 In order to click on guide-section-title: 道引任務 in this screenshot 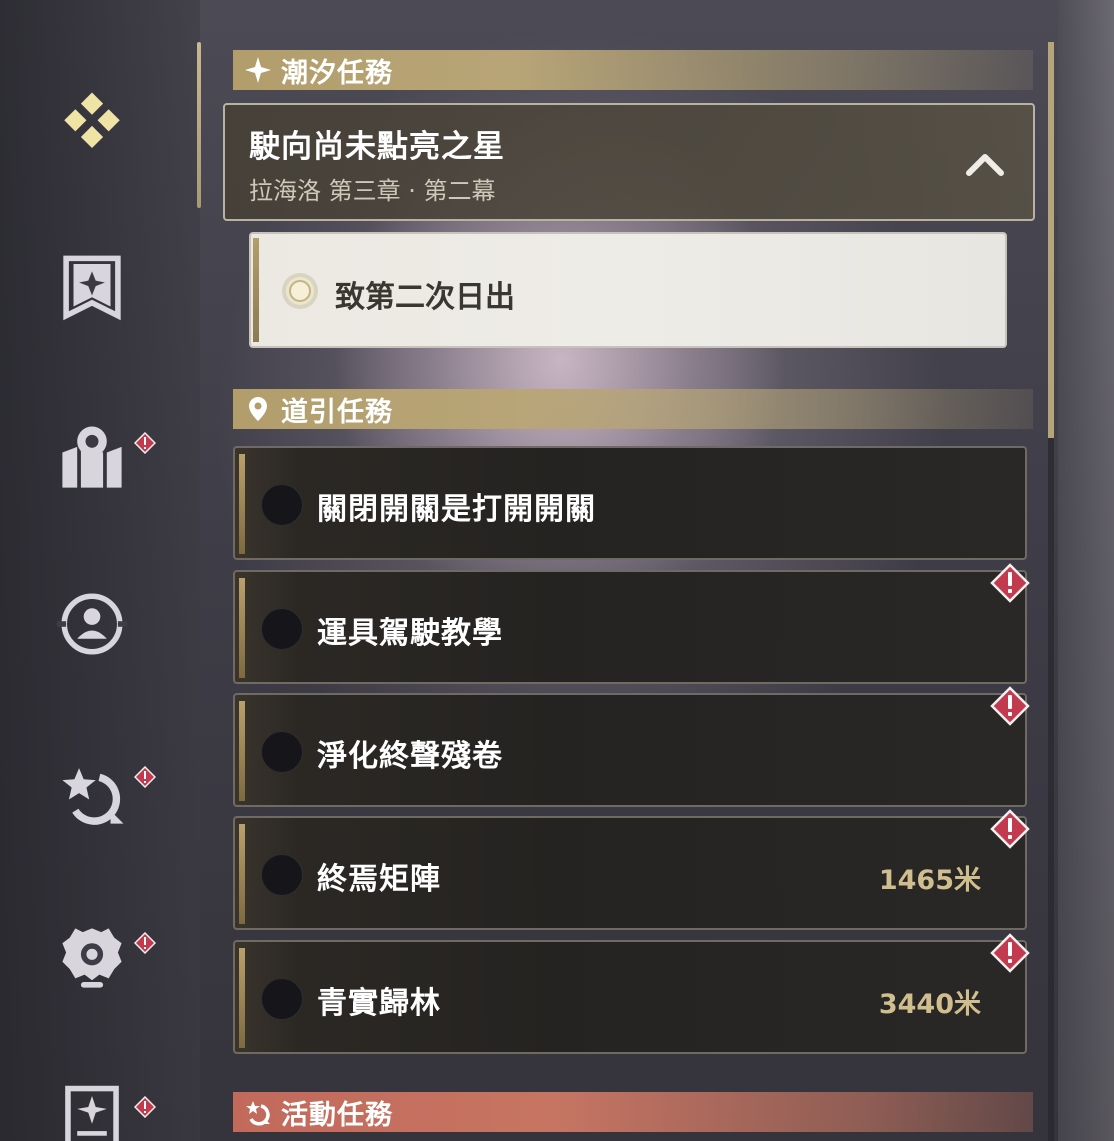, I will do `click(337, 412)`.